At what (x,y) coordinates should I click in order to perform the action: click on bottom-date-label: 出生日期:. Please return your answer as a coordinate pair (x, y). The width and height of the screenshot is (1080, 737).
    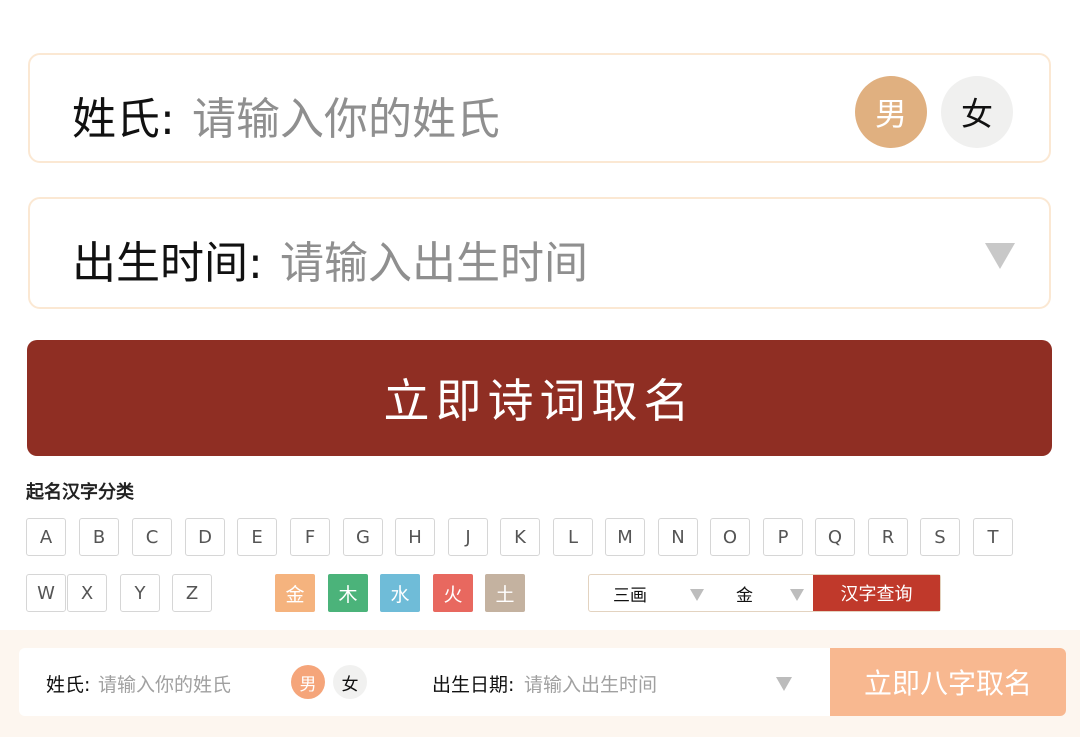
    Looking at the image, I should click on (473, 685).